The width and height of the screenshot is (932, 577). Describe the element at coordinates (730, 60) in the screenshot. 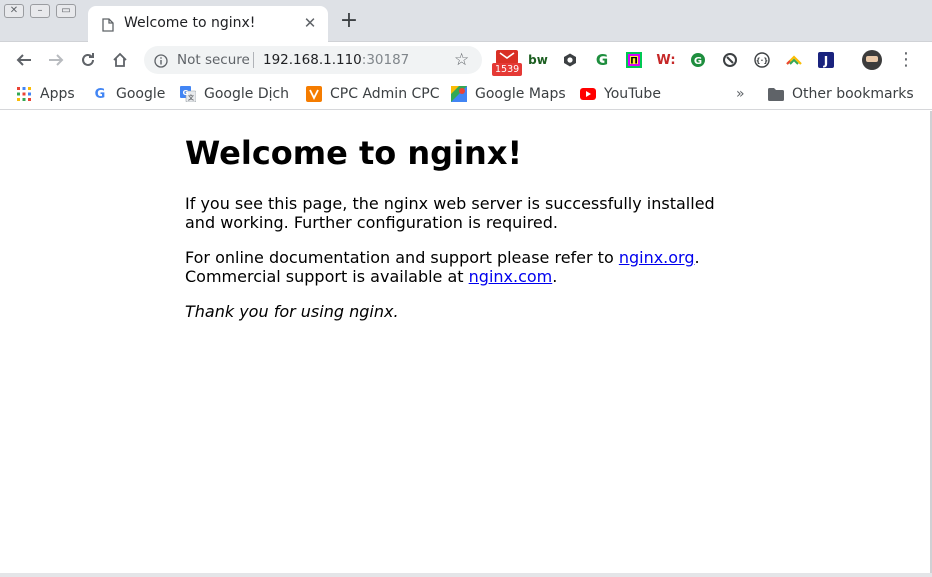

I see `sync-extension-icon` at that location.